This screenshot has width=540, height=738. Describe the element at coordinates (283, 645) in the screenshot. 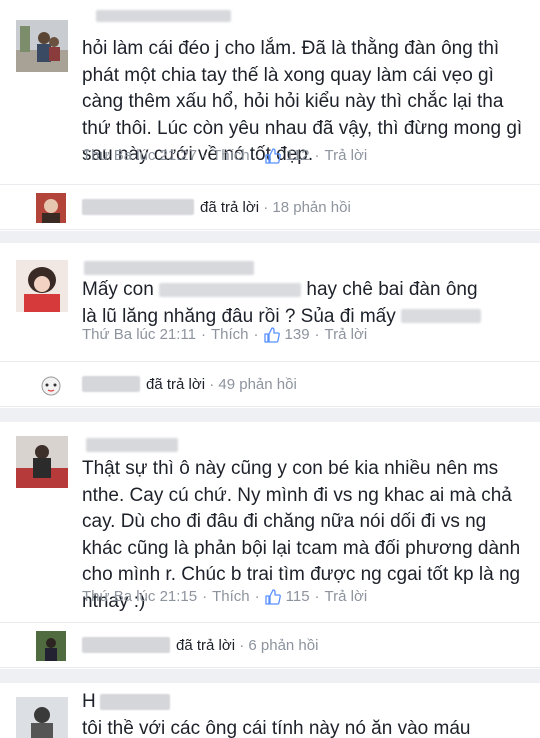

I see `replies-count: 6 phản hồi` at that location.